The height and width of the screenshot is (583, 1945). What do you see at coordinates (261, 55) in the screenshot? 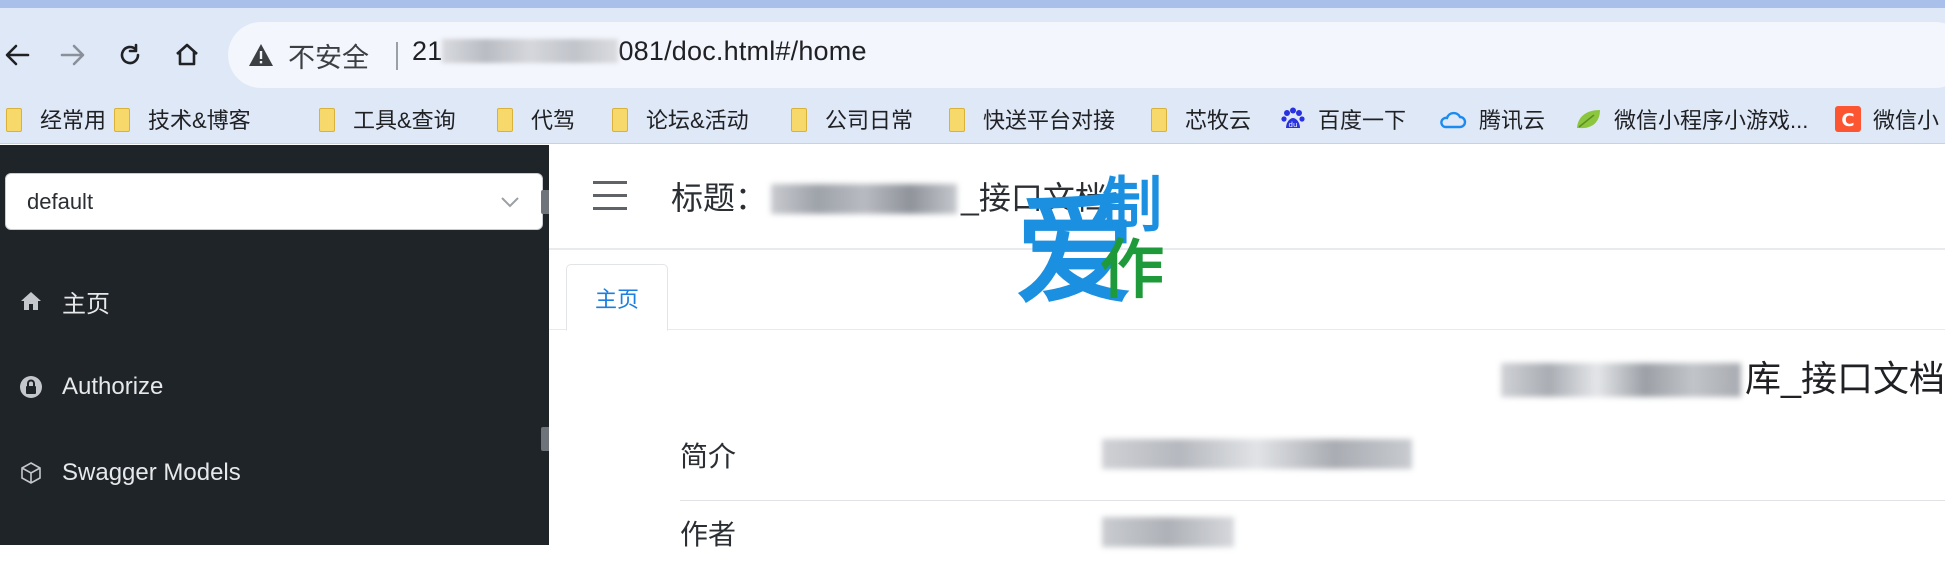
I see `warning-icon` at bounding box center [261, 55].